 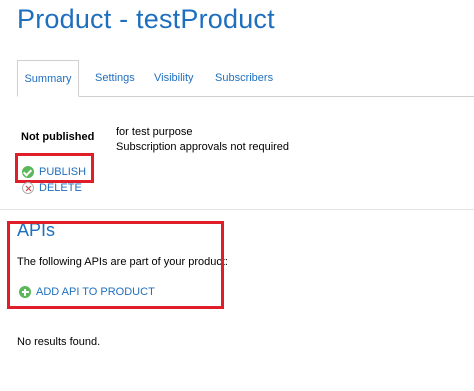 What do you see at coordinates (48, 78) in the screenshot?
I see `tab-summary: Summary` at bounding box center [48, 78].